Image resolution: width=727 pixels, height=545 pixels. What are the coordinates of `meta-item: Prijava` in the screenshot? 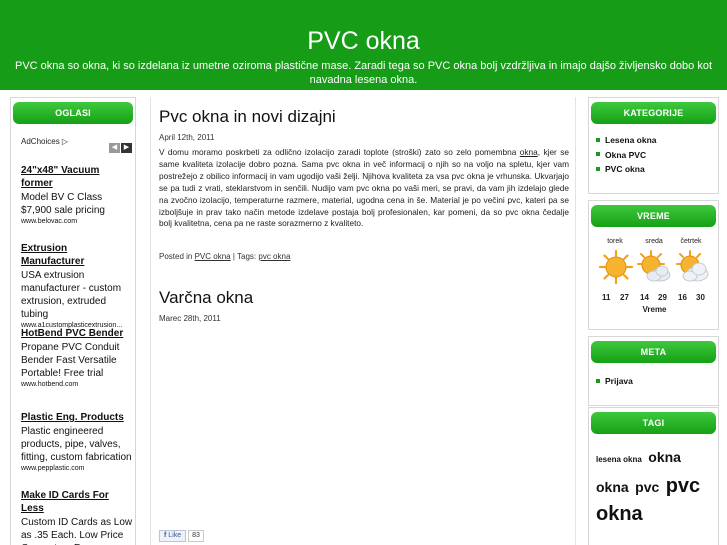 It's located at (657, 381).